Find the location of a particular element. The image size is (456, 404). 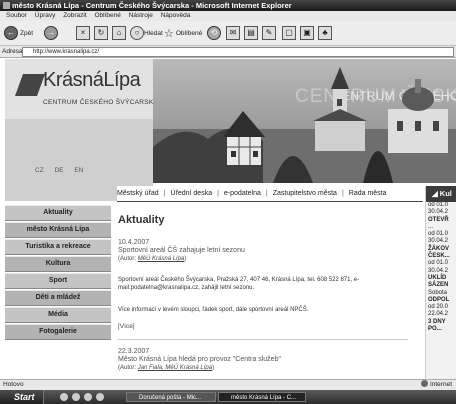

history-button: ⟲ is located at coordinates (215, 33).